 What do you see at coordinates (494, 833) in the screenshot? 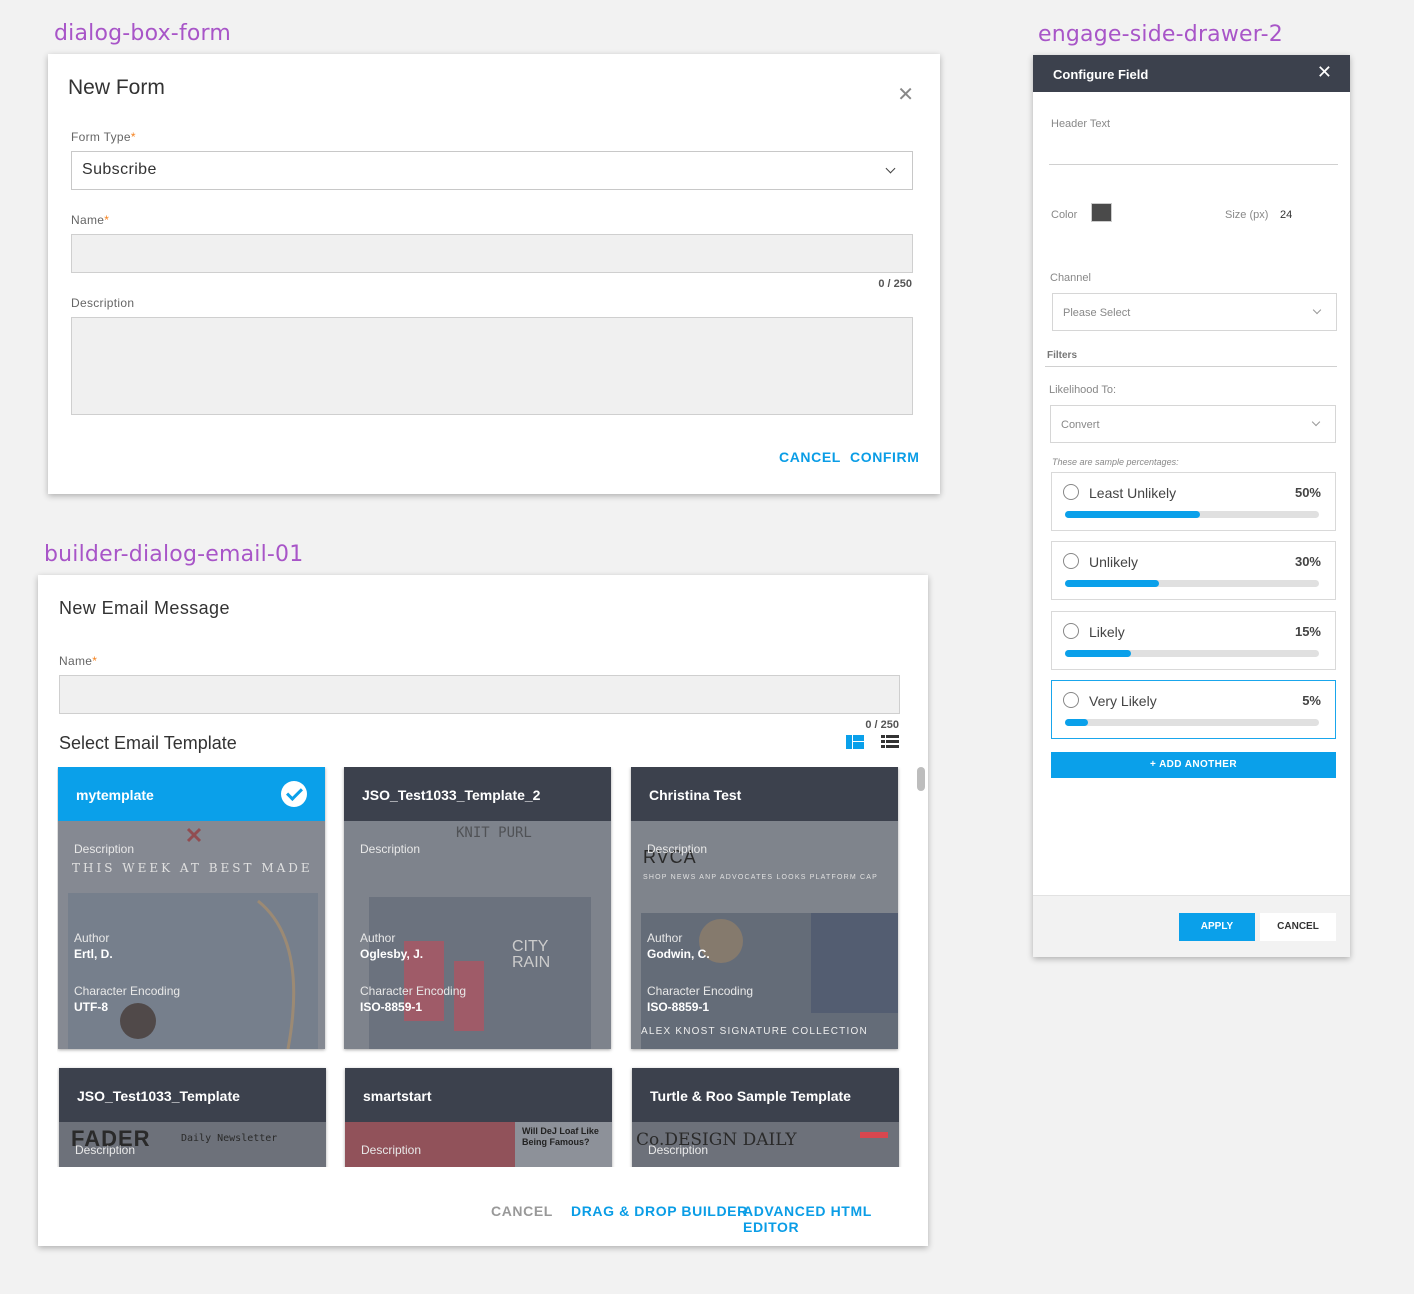
I see `preview-logo: KNIT PURL` at bounding box center [494, 833].